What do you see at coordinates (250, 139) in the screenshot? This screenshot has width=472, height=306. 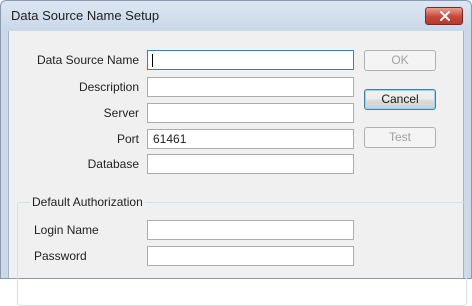 I see `port-input: 61461` at bounding box center [250, 139].